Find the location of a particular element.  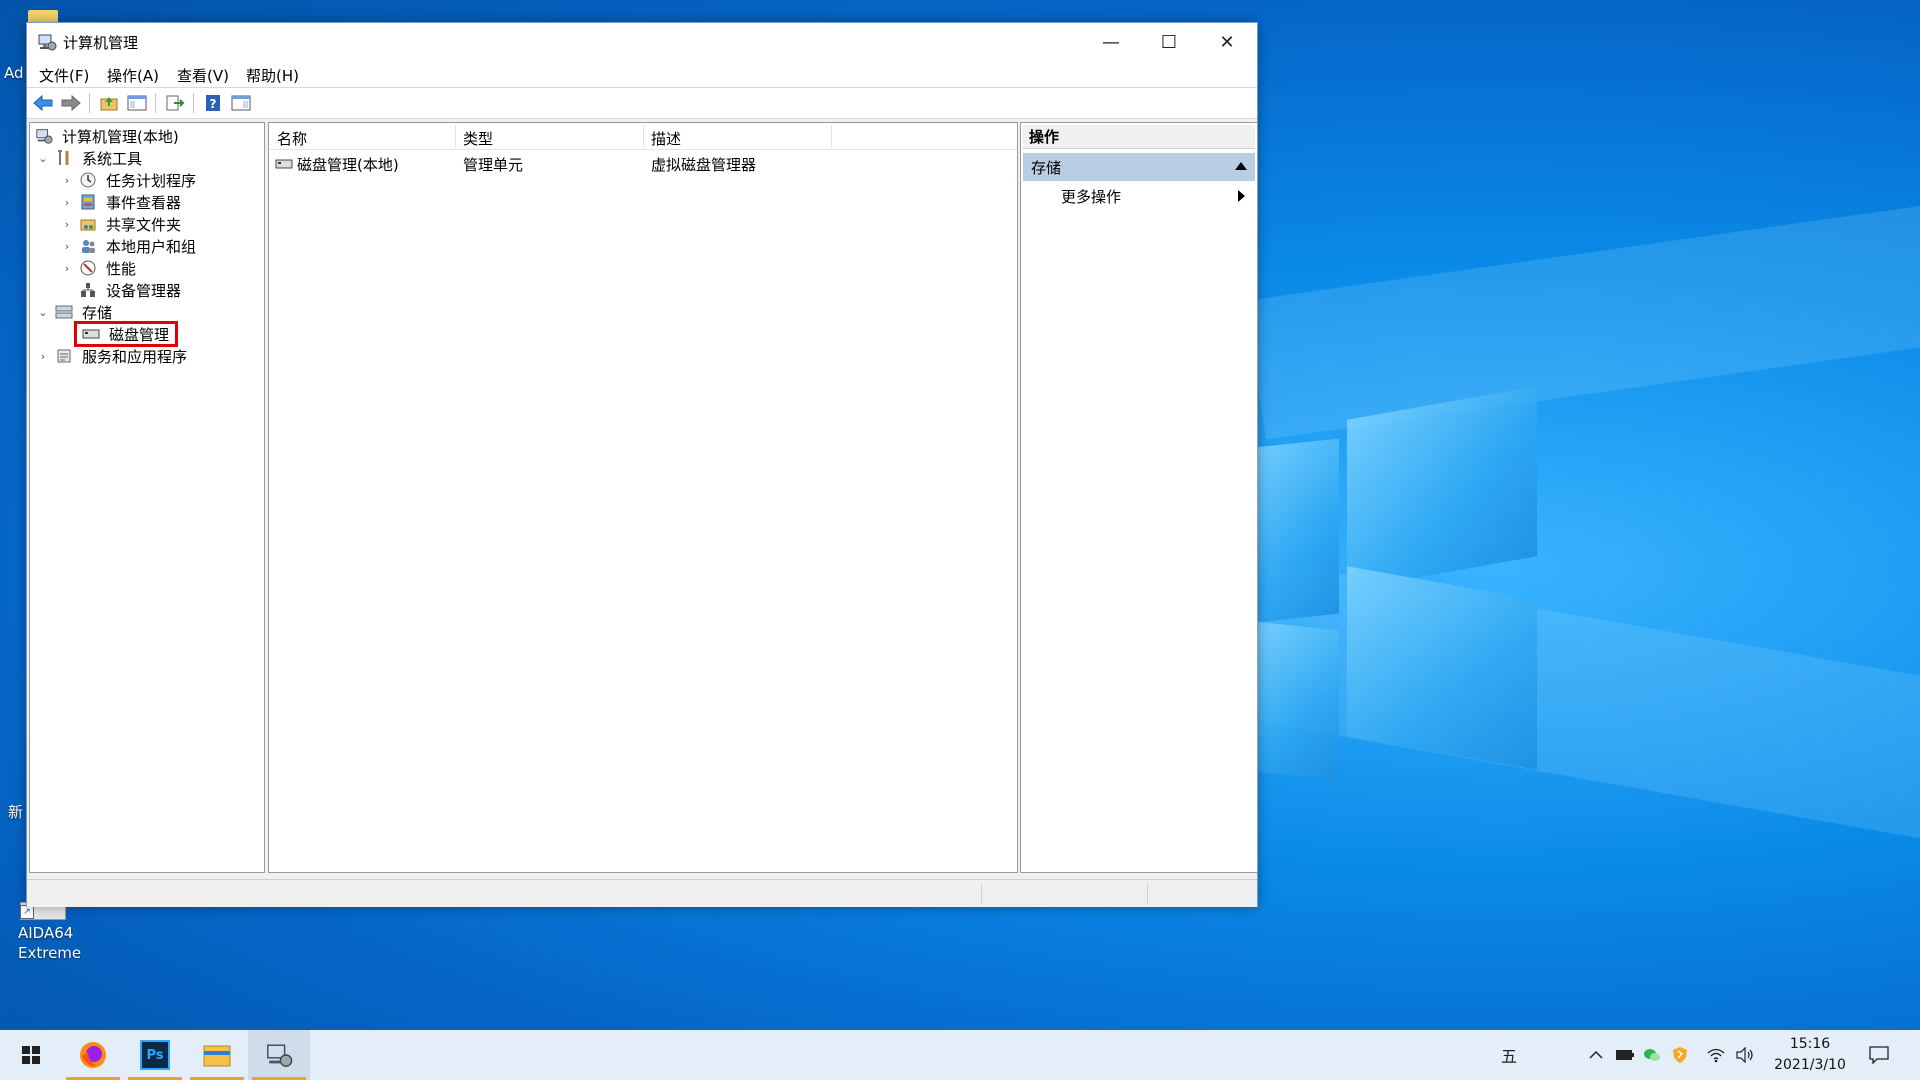

help-icon: ? is located at coordinates (213, 103).